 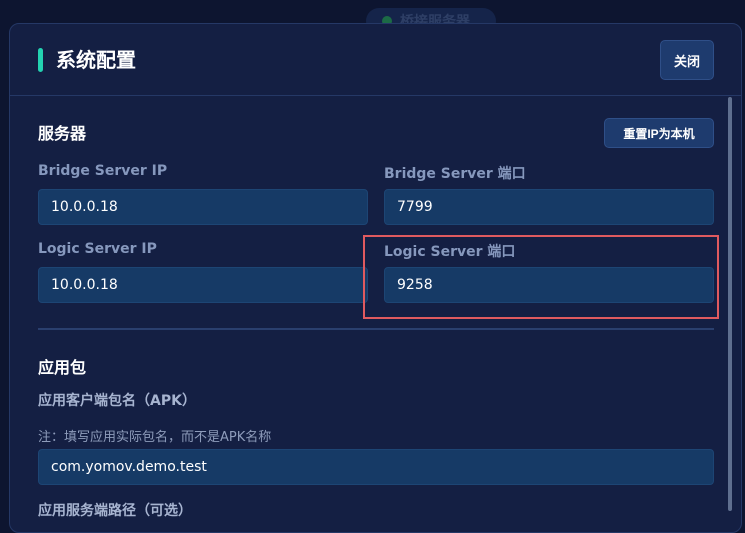 I want to click on modal-title: 系统配置, so click(x=96, y=60).